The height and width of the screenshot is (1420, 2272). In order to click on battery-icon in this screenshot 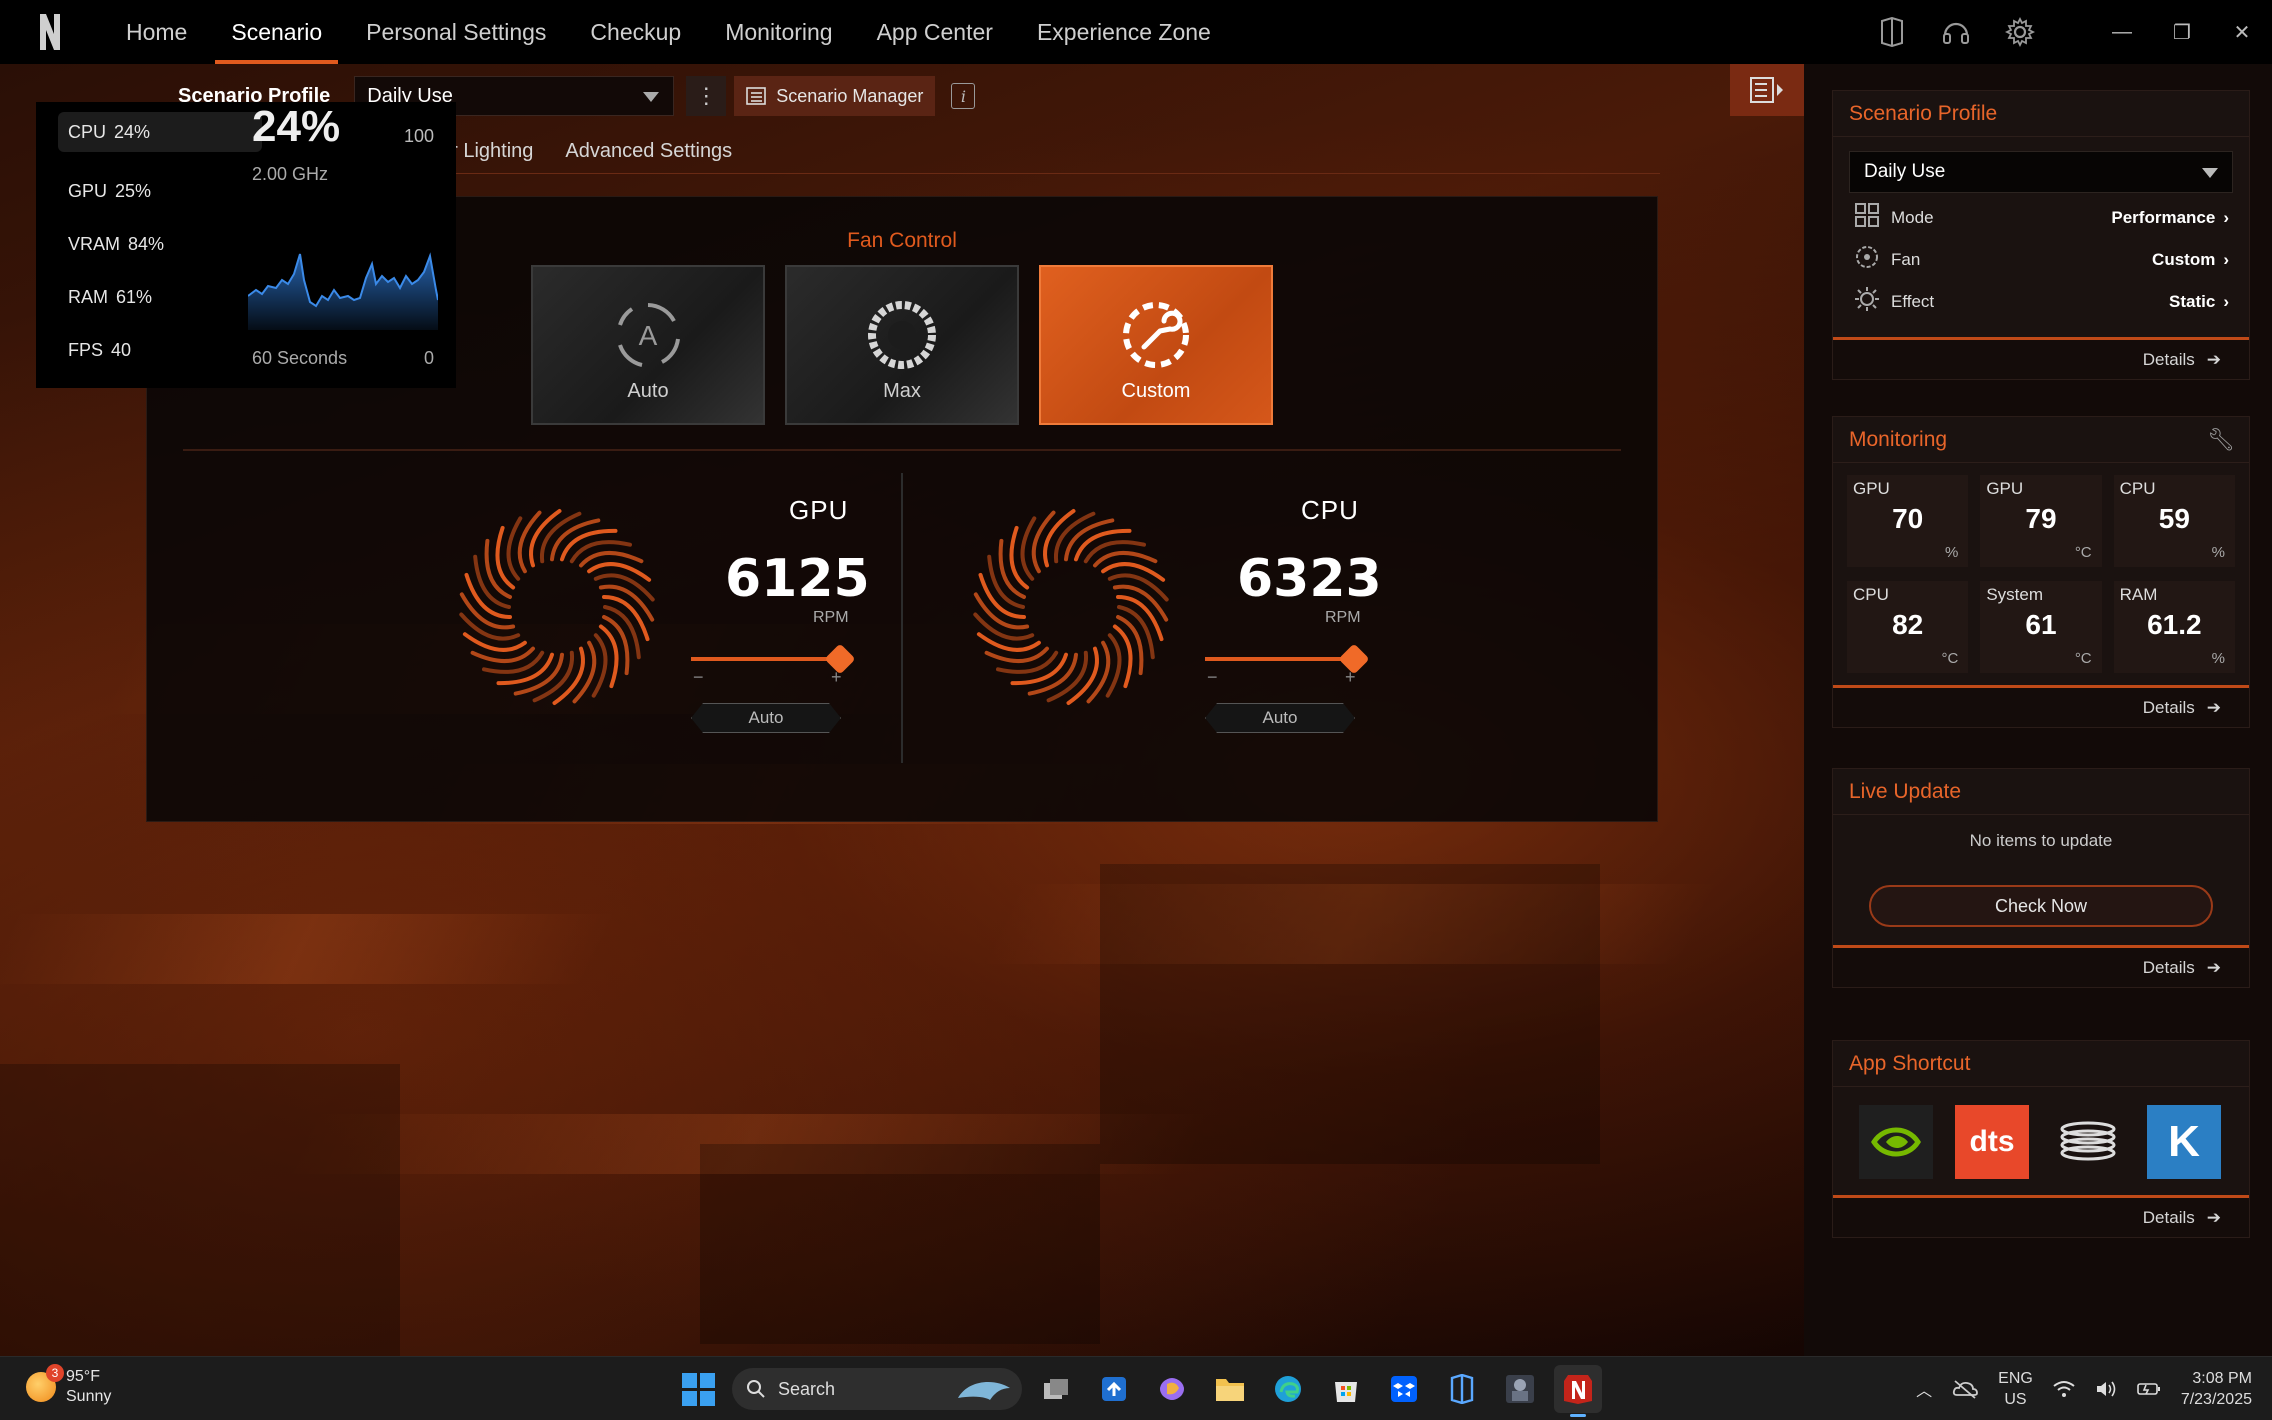, I will do `click(2149, 1389)`.